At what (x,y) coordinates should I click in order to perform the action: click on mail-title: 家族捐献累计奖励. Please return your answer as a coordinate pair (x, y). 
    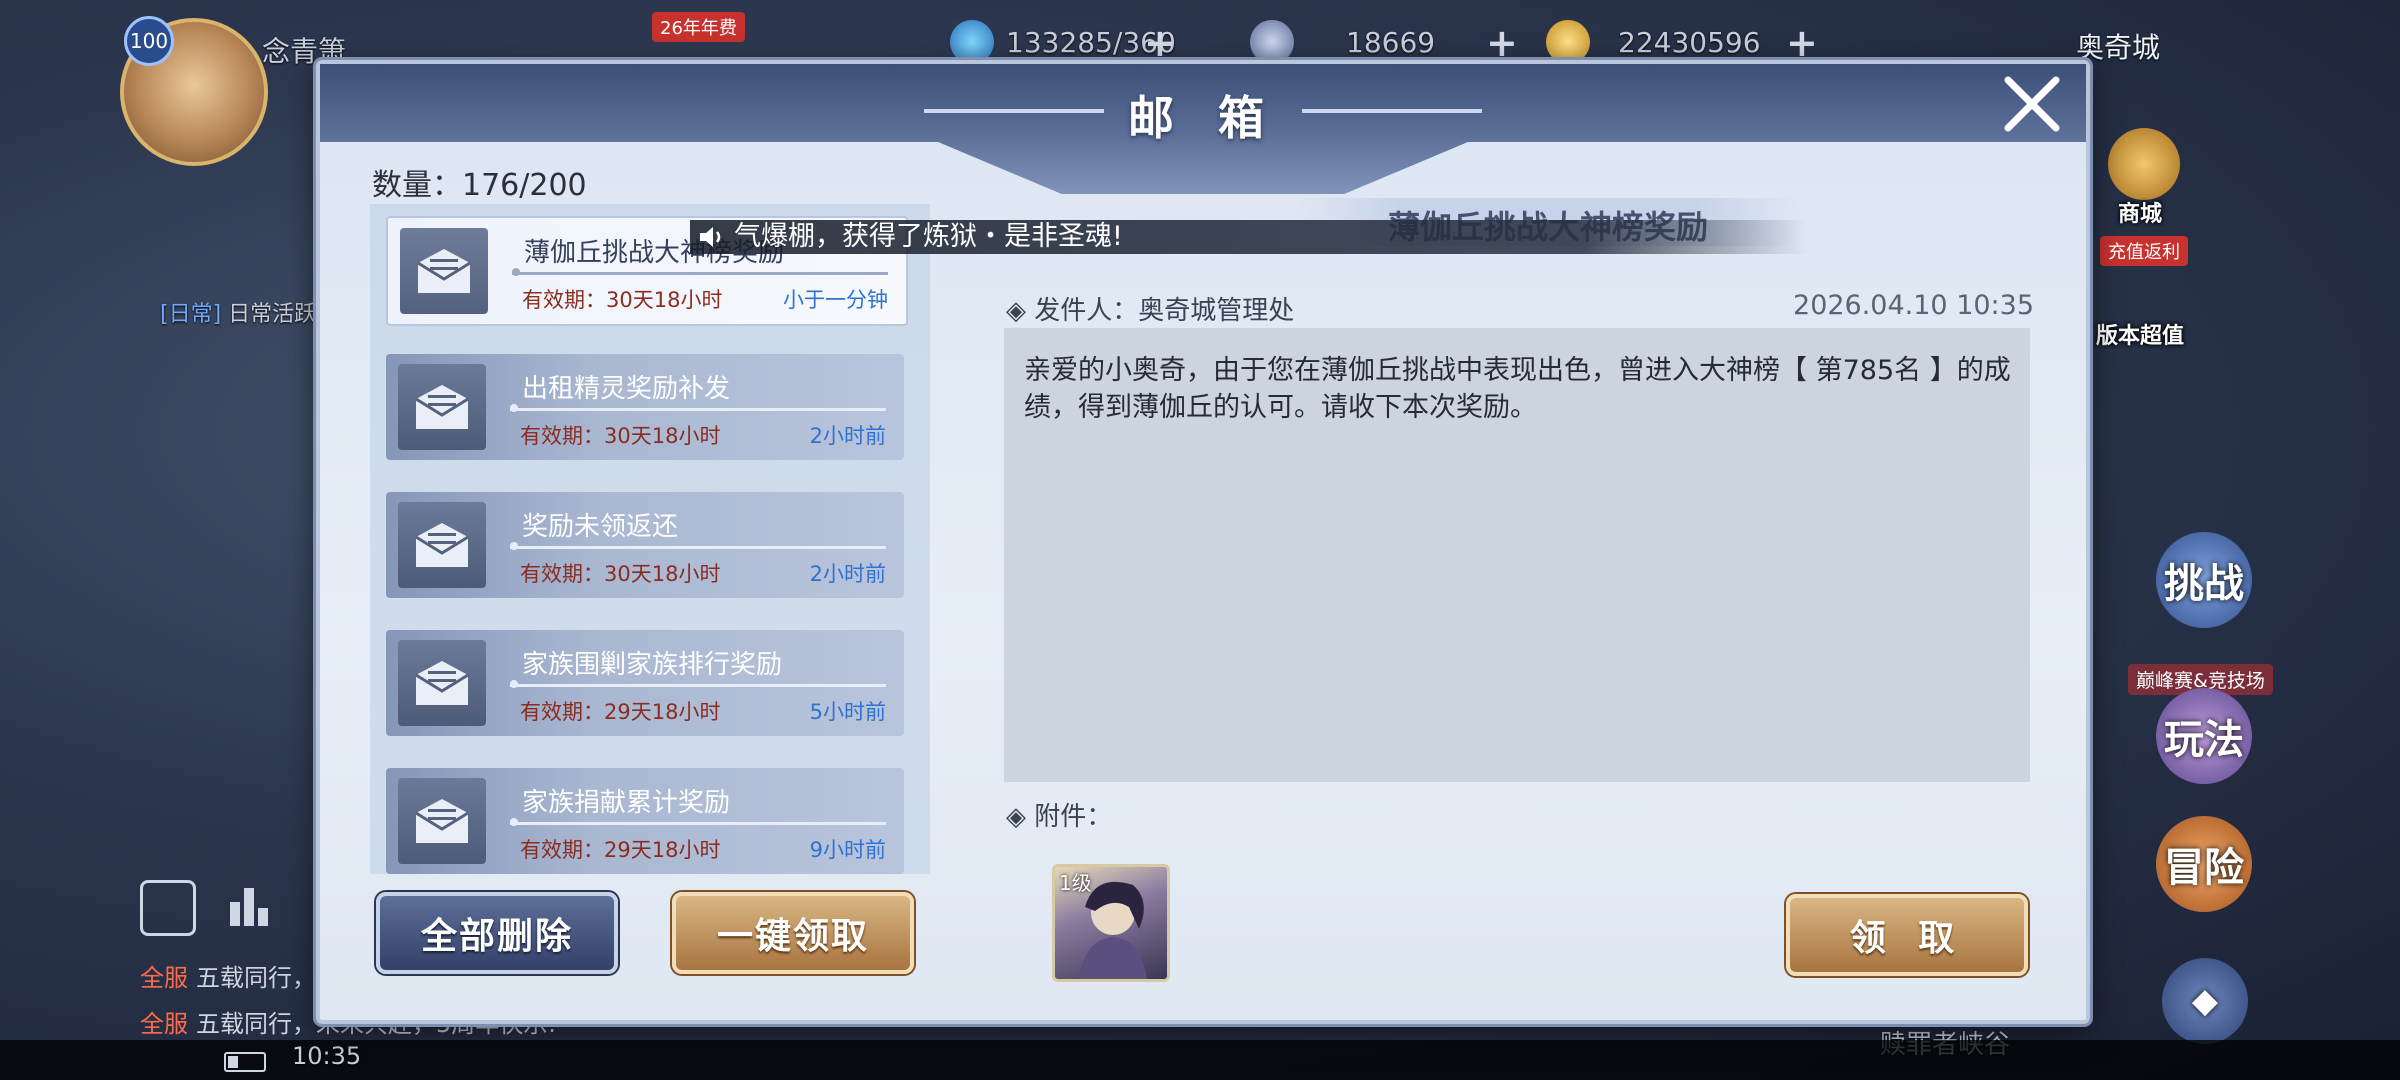
    Looking at the image, I should click on (626, 803).